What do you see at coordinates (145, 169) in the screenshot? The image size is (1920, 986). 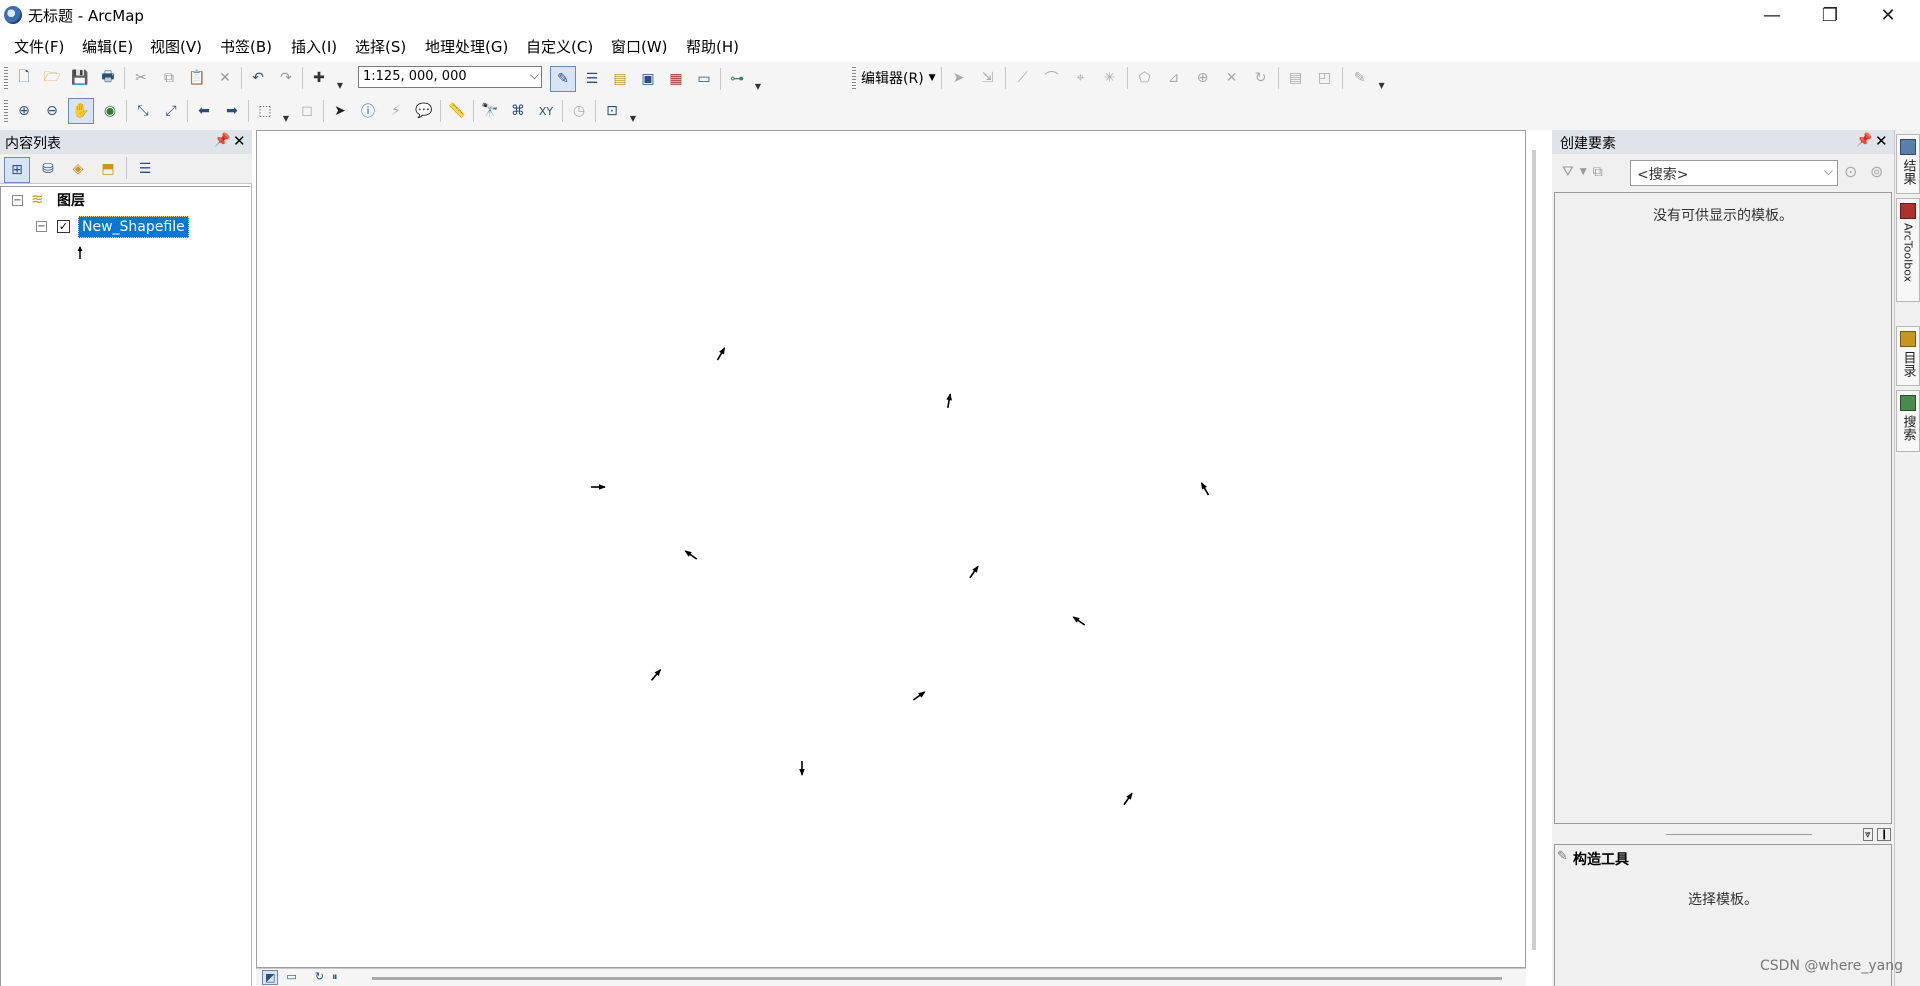 I see `toc-options-icon: ☰` at bounding box center [145, 169].